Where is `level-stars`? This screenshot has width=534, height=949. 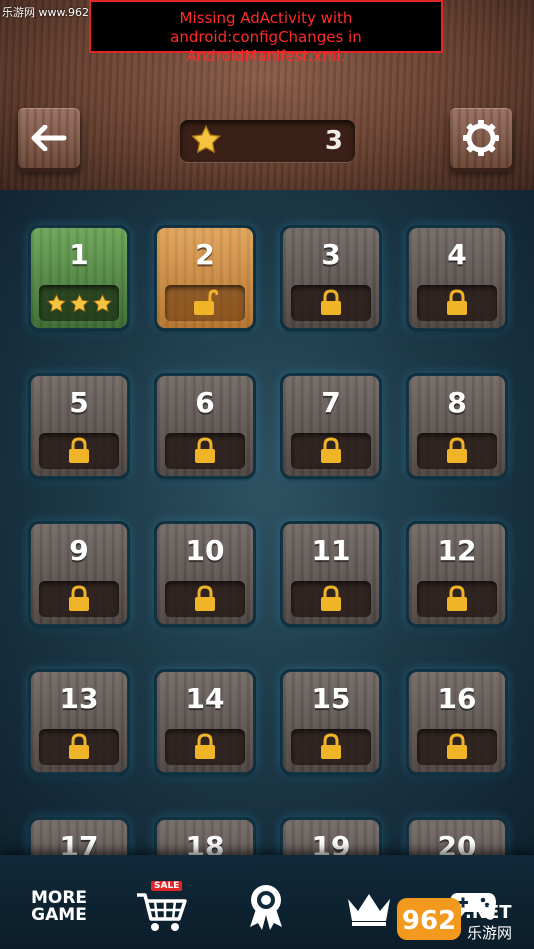 level-stars is located at coordinates (79, 303).